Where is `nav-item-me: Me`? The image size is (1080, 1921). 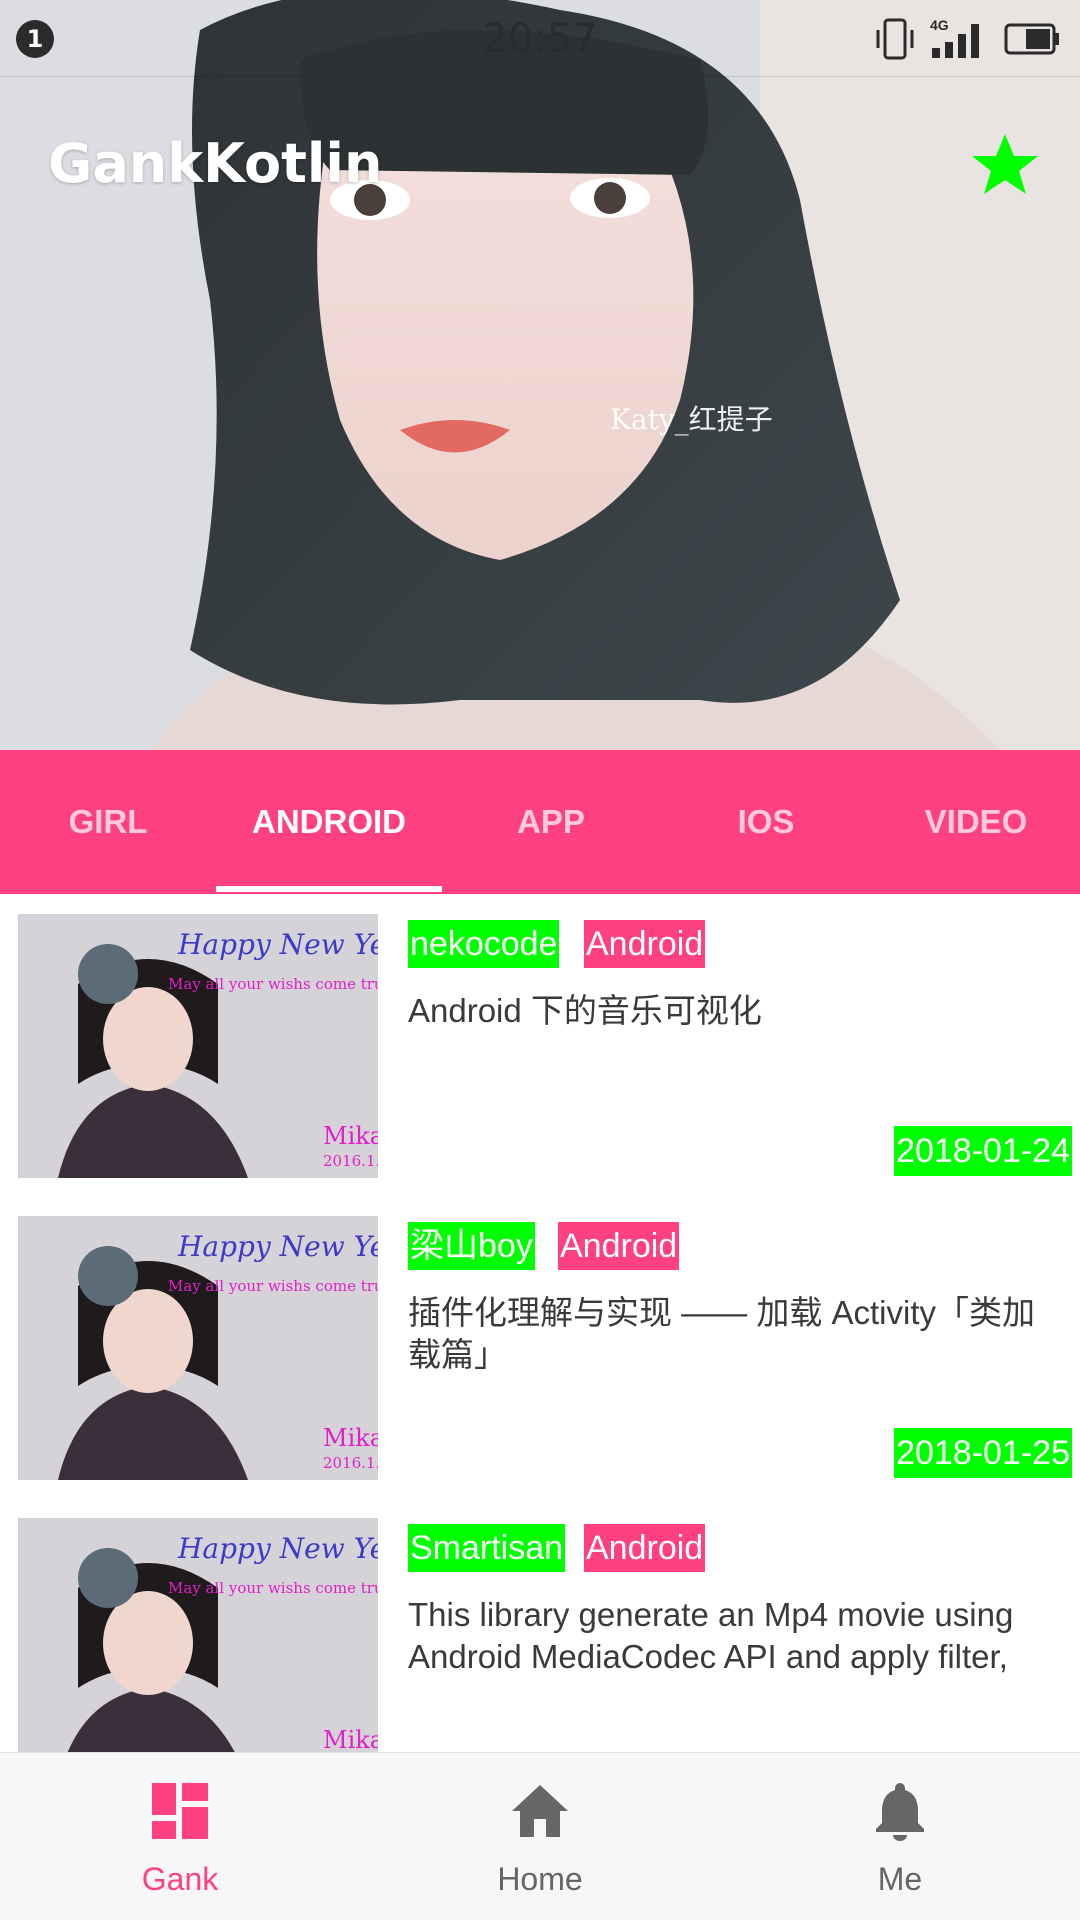 nav-item-me: Me is located at coordinates (900, 1837).